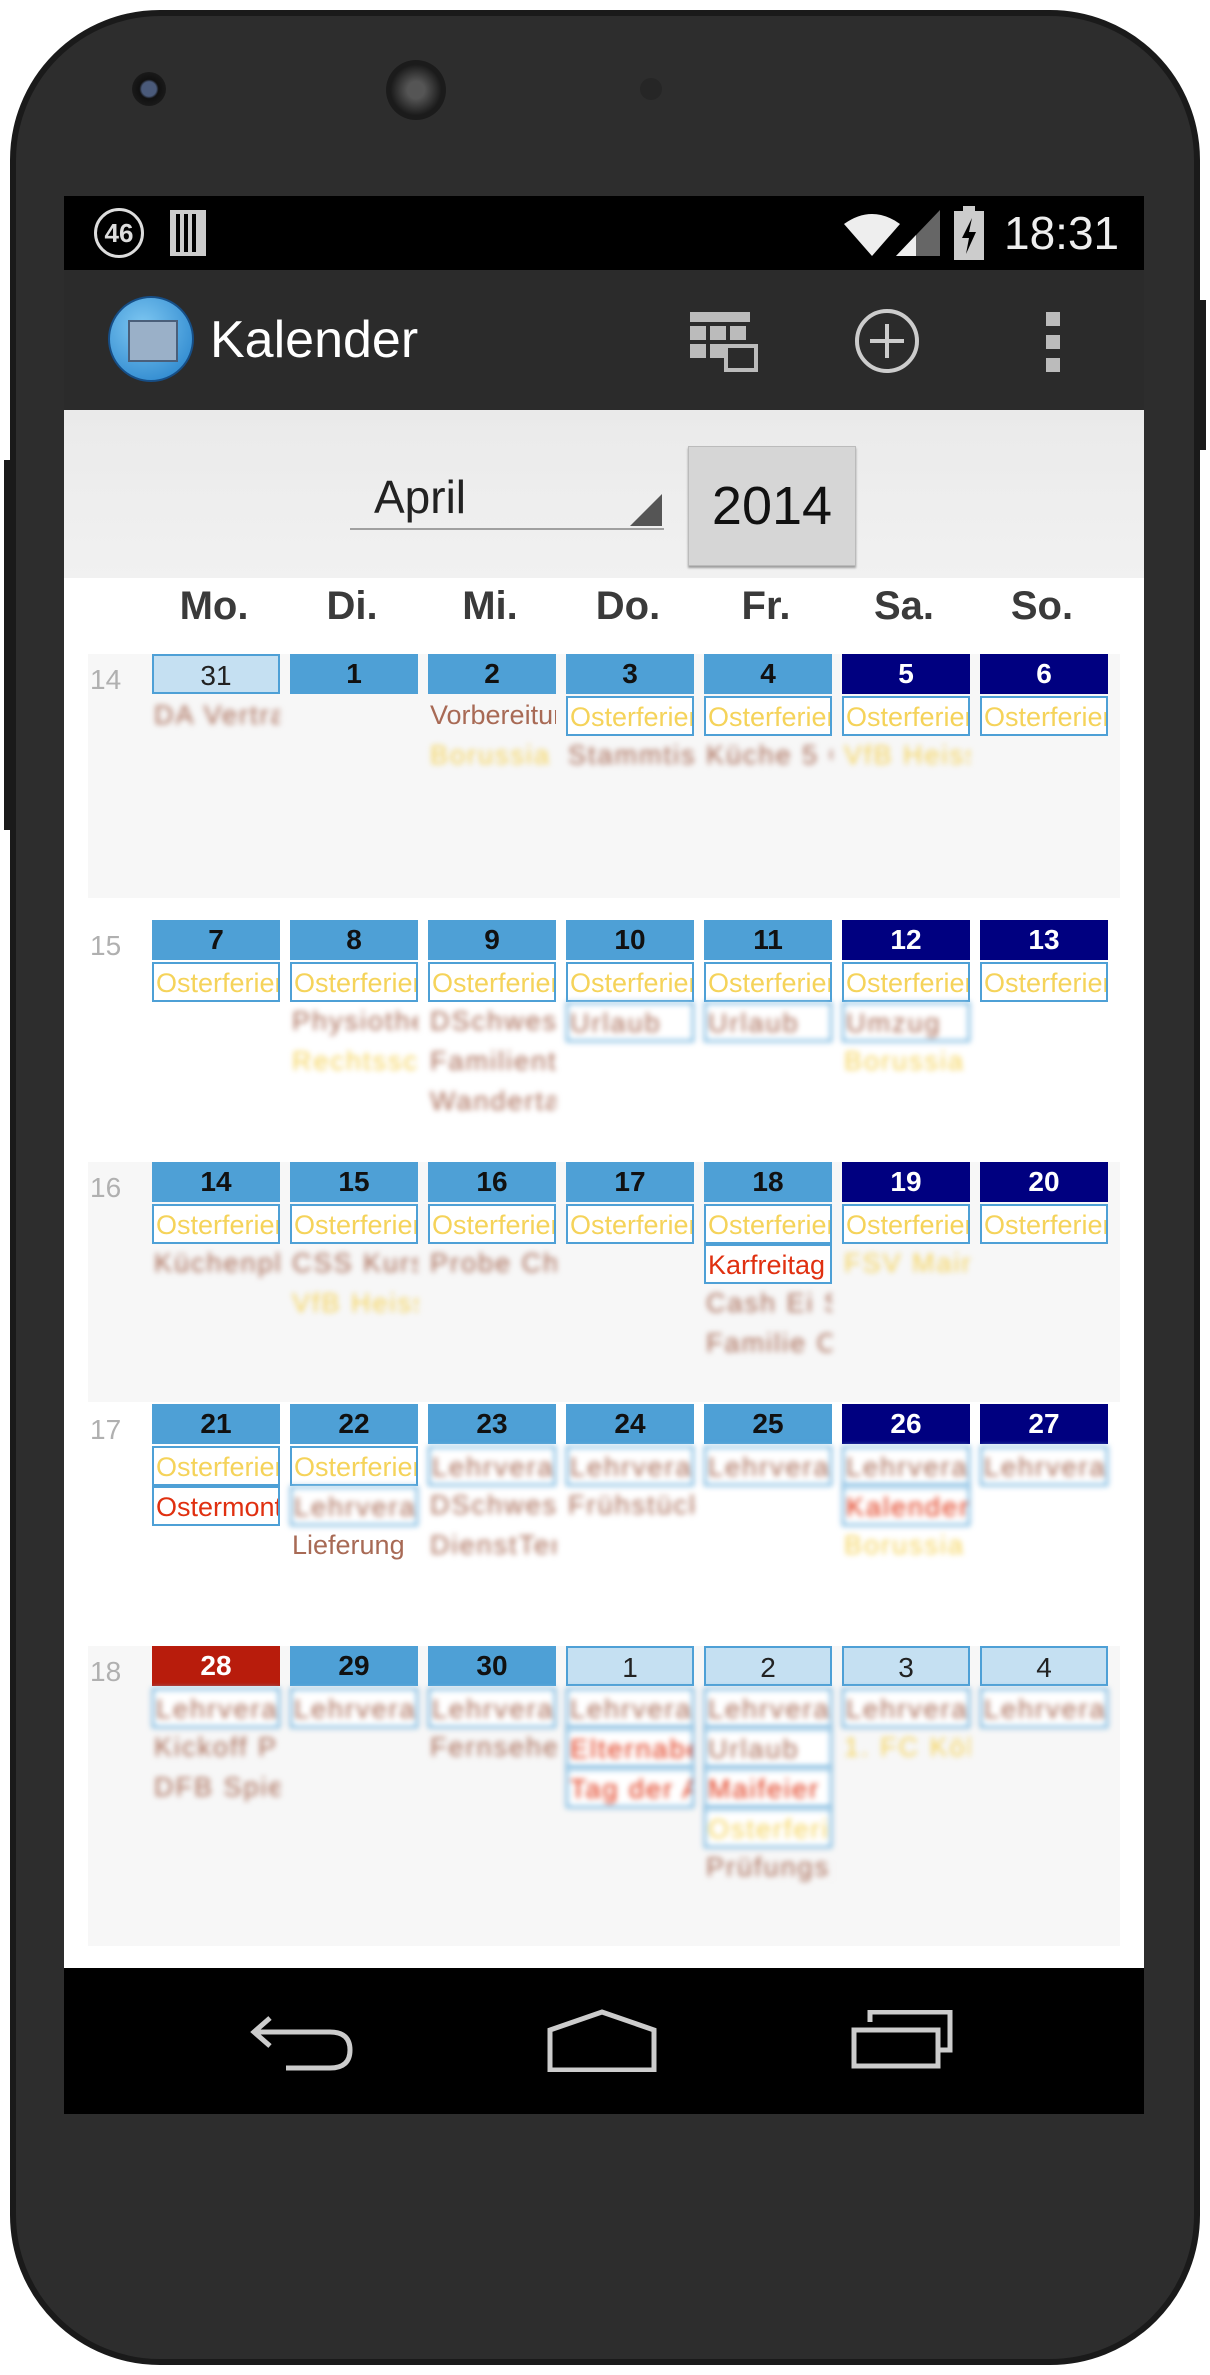  What do you see at coordinates (906, 1022) in the screenshot?
I see `event-entry: Umzug` at bounding box center [906, 1022].